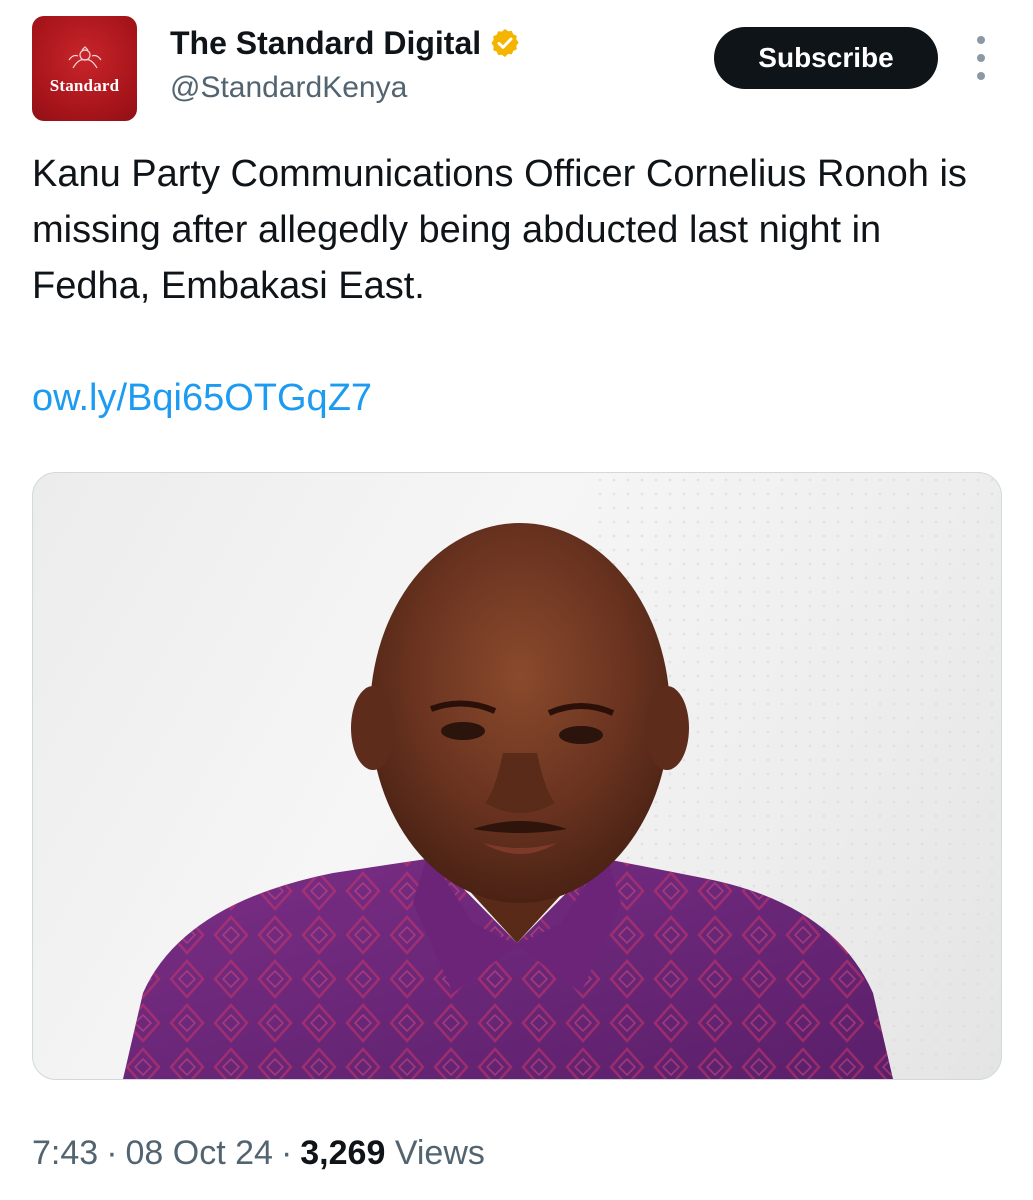 The height and width of the screenshot is (1200, 1033). What do you see at coordinates (505, 43) in the screenshot?
I see `verified-badge-icon` at bounding box center [505, 43].